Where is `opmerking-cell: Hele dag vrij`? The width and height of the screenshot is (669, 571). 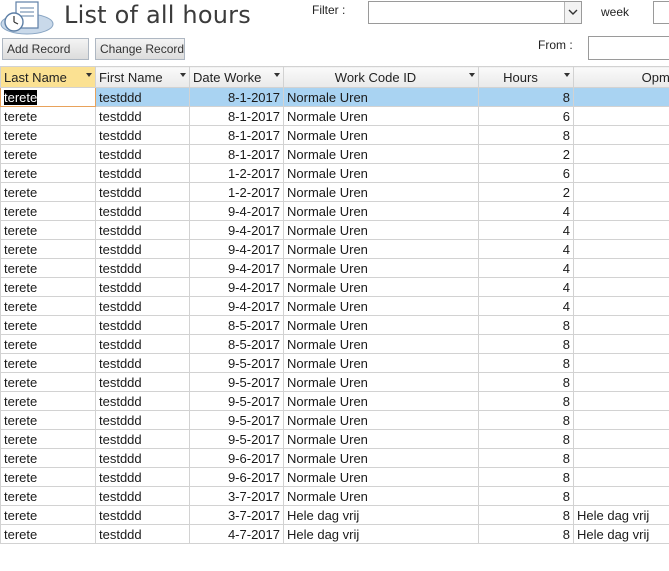
opmerking-cell: Hele dag vrij is located at coordinates (621, 515).